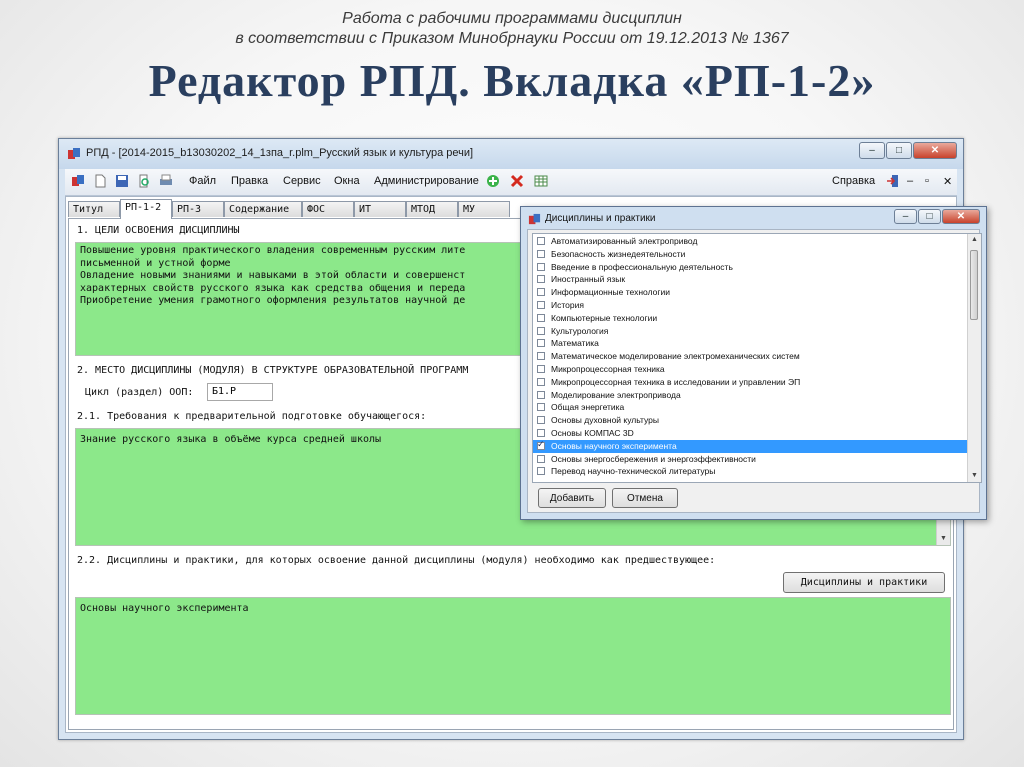 The height and width of the screenshot is (767, 1024). Describe the element at coordinates (567, 305) in the screenshot. I see `list-item-label: История` at that location.